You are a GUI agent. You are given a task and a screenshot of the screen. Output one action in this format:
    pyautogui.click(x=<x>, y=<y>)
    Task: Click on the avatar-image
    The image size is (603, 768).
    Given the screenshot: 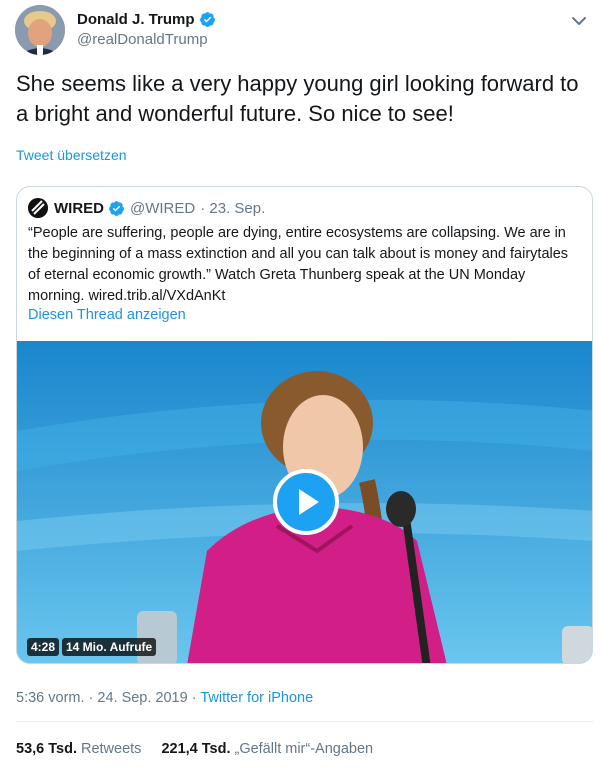 What is the action you would take?
    pyautogui.click(x=40, y=30)
    